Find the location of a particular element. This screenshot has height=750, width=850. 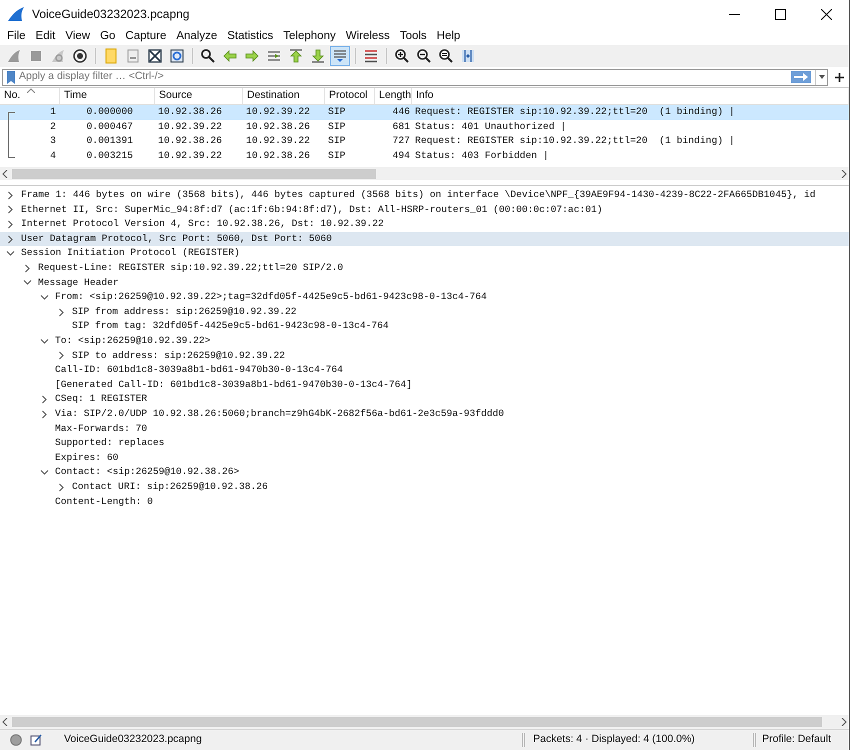

tree-item-text: Message Header is located at coordinates (78, 283).